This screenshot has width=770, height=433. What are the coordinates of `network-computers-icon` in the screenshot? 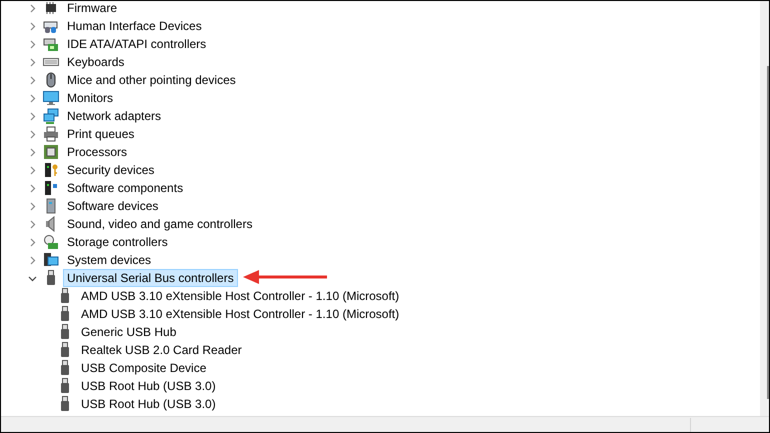 It's located at (51, 116).